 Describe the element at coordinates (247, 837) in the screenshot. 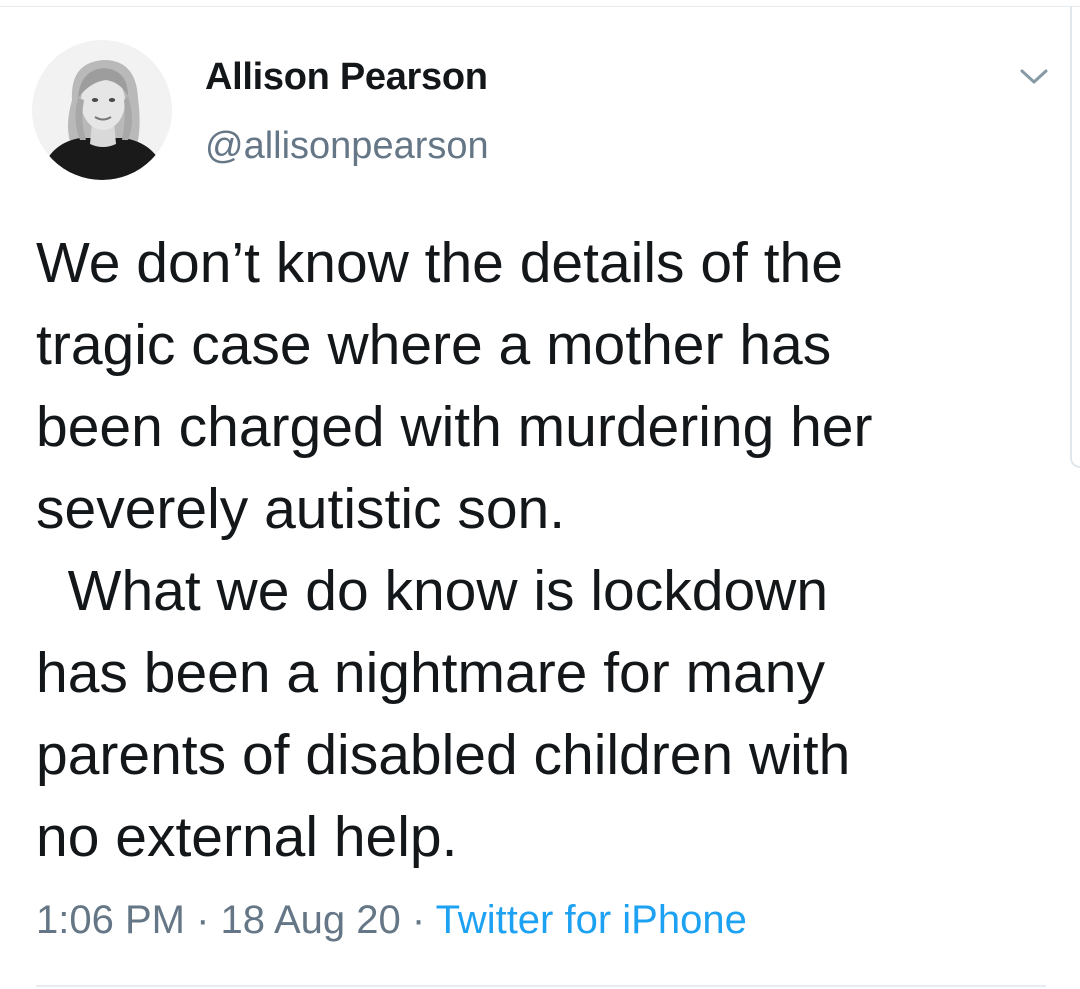

I see `tweet-text-line: no external help.` at that location.